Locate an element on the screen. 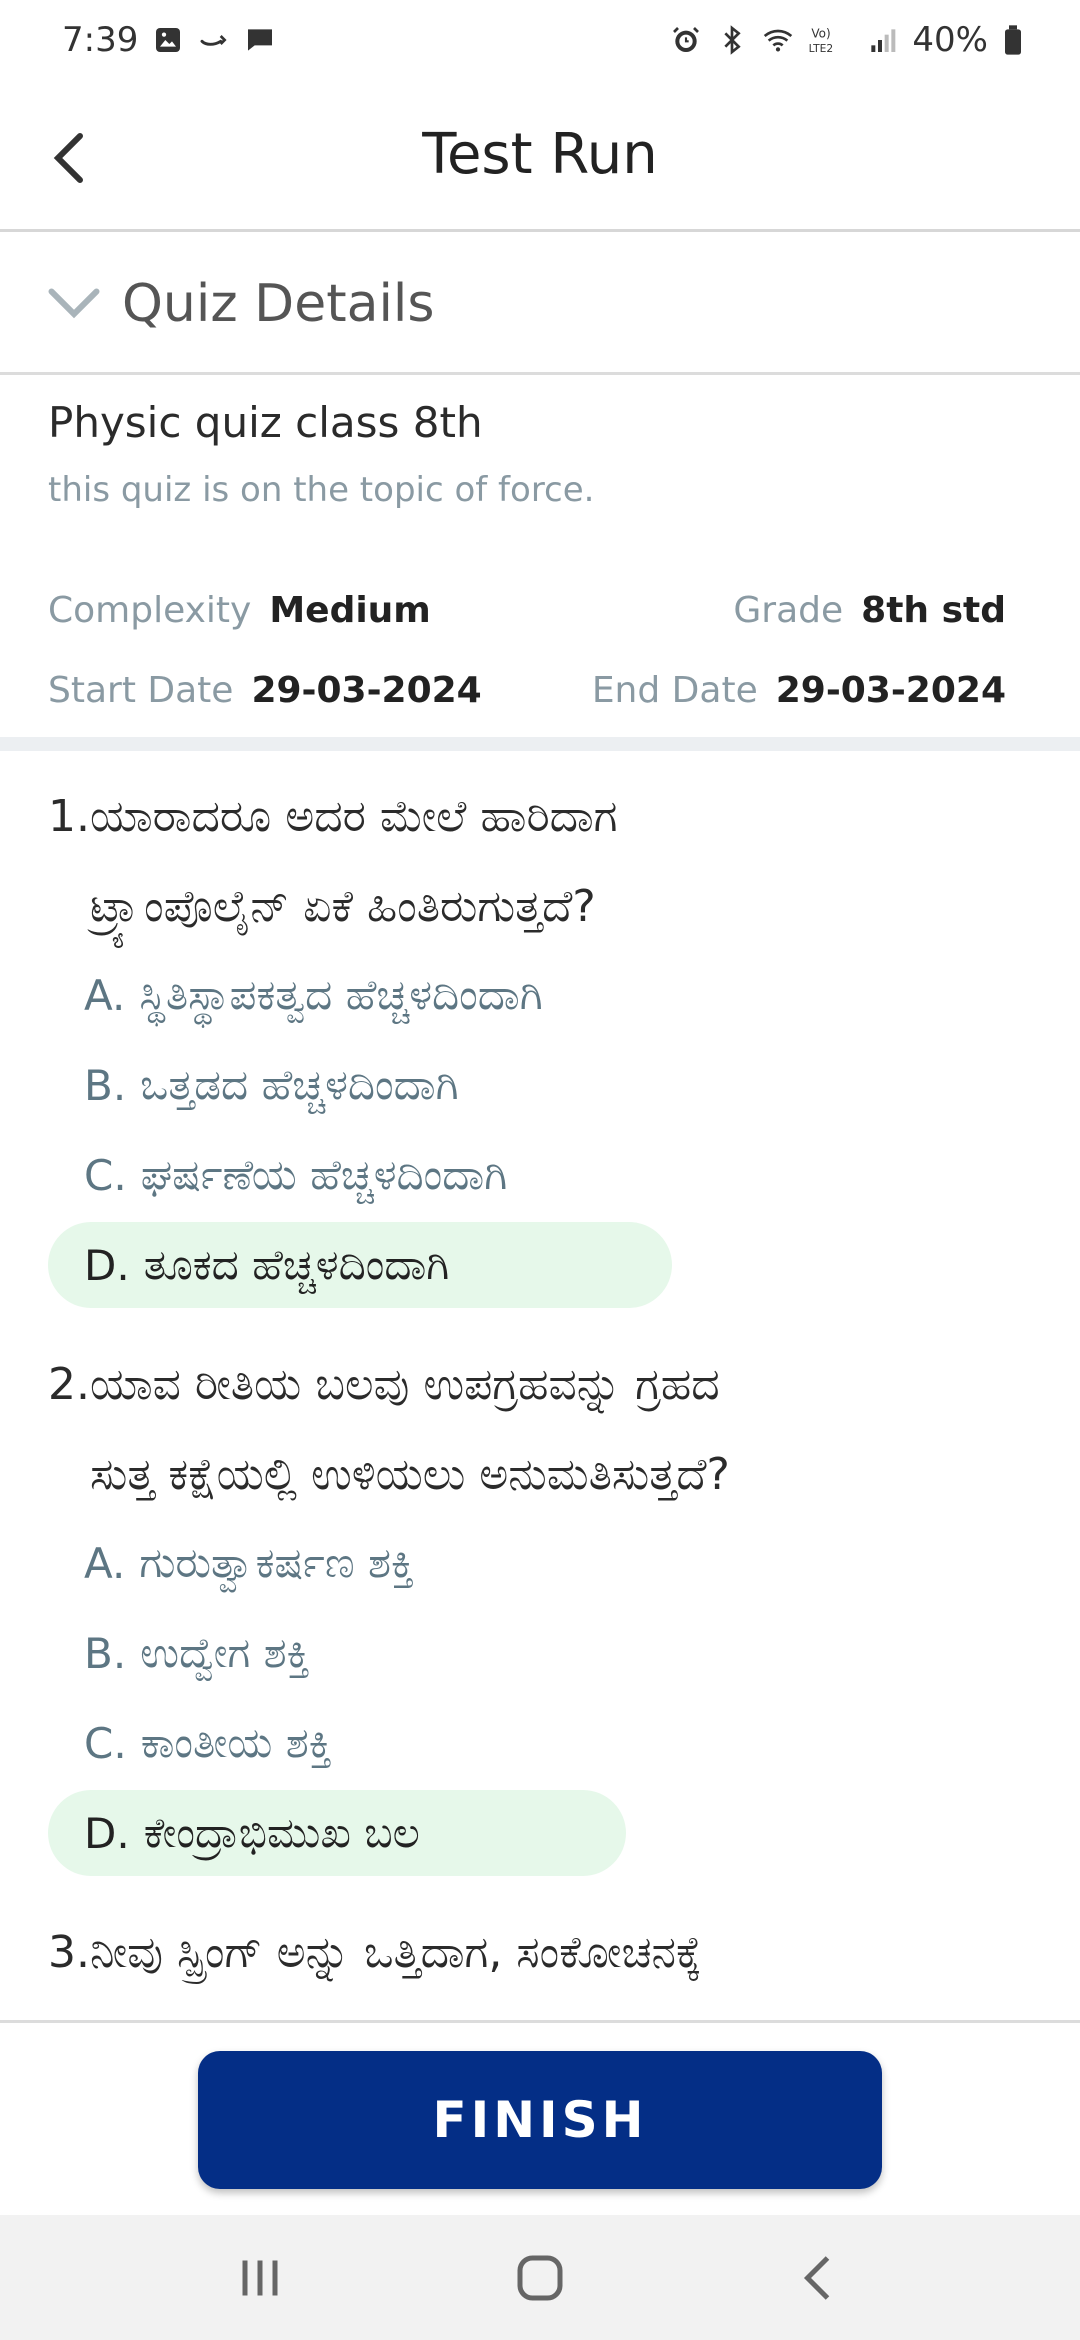 The height and width of the screenshot is (2340, 1080). answer-option: A. ಗುರುತ್ವಾಕರ್ಷಣ ಶಕ್ತಿ is located at coordinates (543, 1563).